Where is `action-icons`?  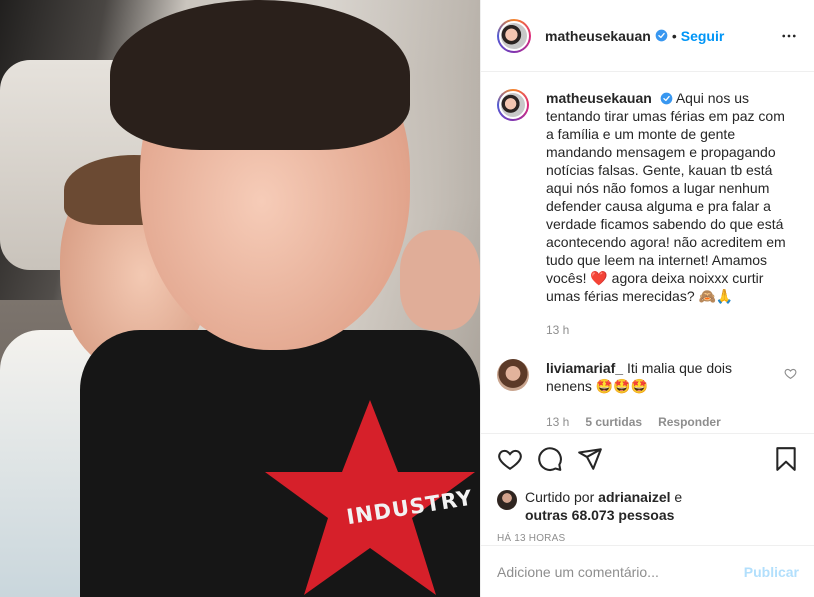
action-icons is located at coordinates (648, 459).